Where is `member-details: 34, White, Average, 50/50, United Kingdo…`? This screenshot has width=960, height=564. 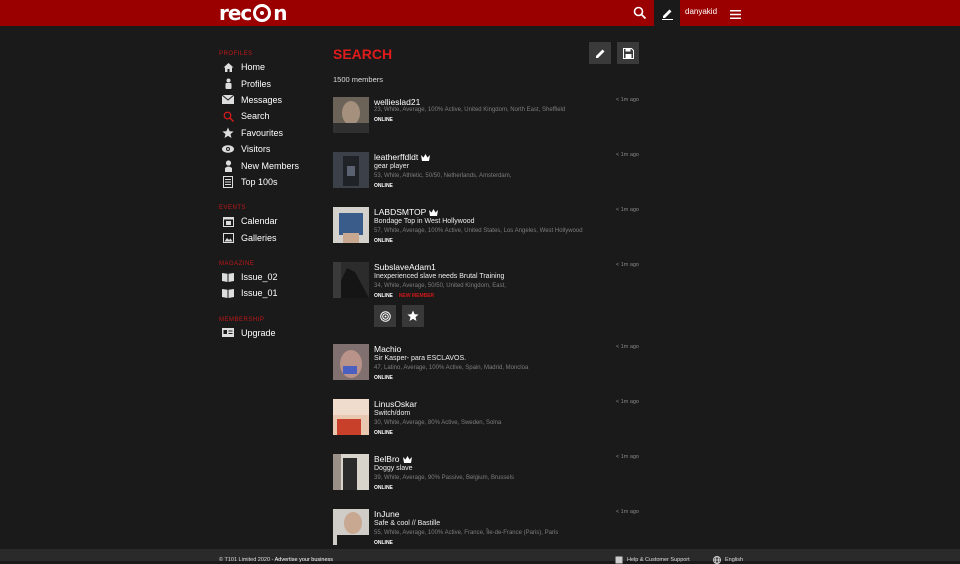 member-details: 34, White, Average, 50/50, United Kingdo… is located at coordinates (440, 286).